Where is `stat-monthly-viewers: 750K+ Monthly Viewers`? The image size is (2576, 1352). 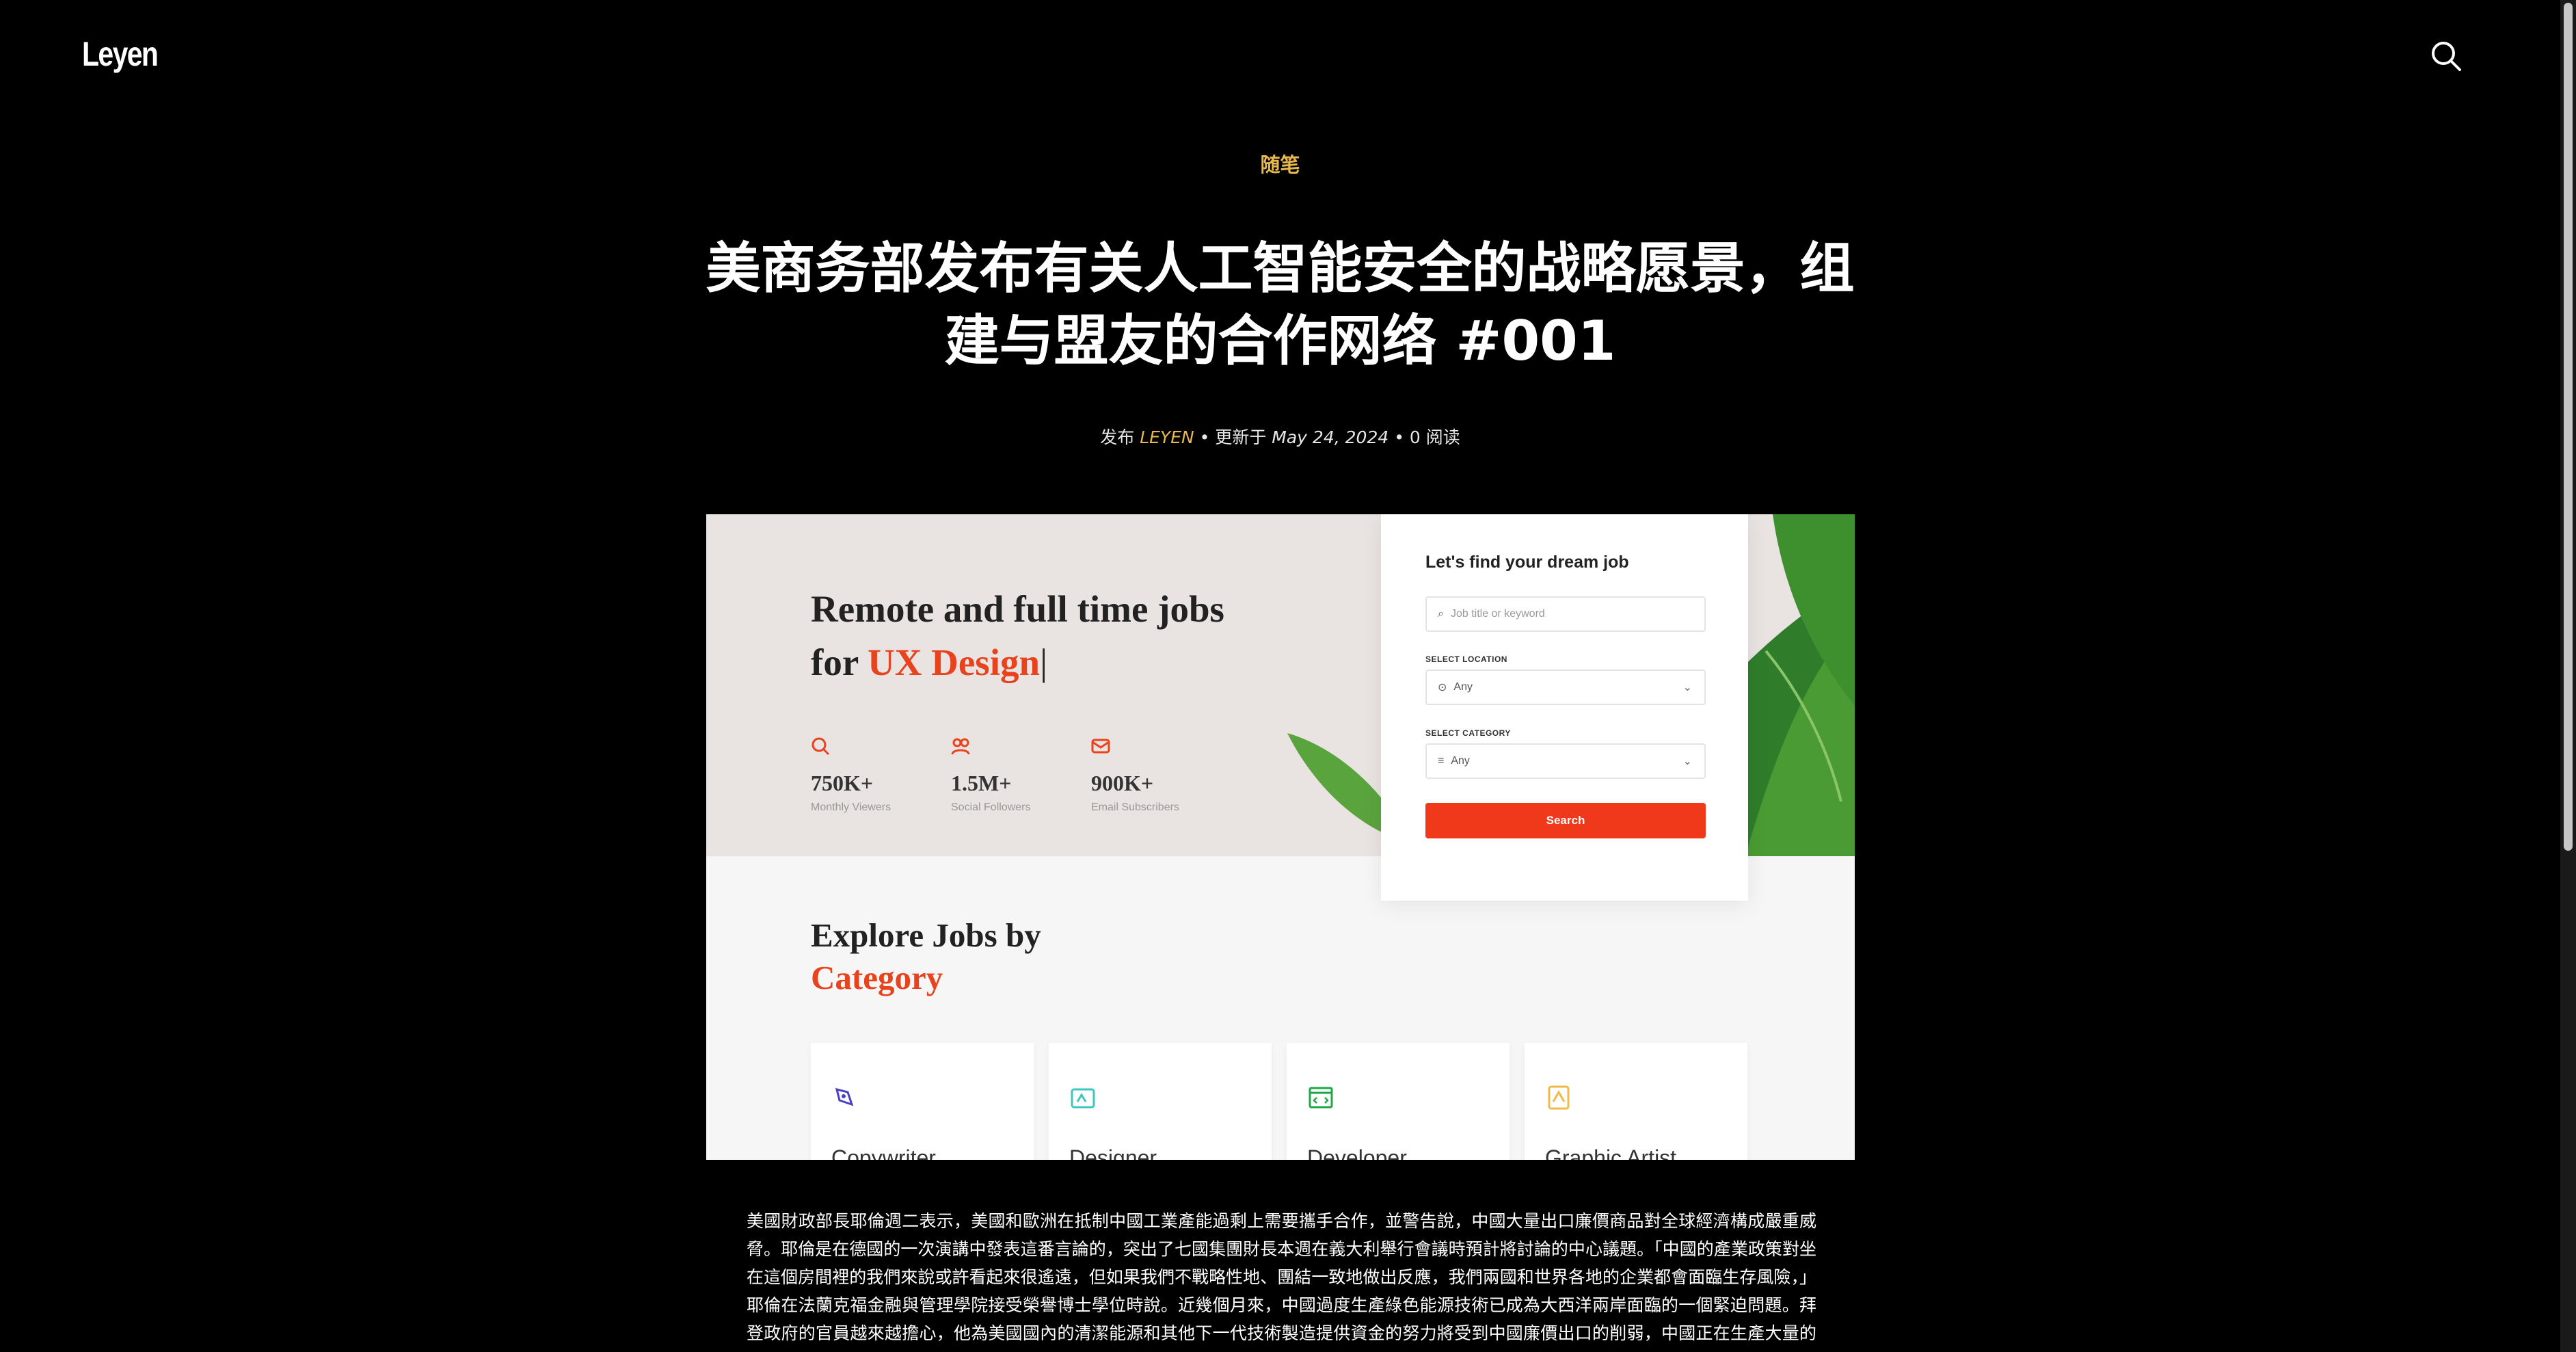
stat-monthly-viewers: 750K+ Monthly Viewers is located at coordinates (857, 775).